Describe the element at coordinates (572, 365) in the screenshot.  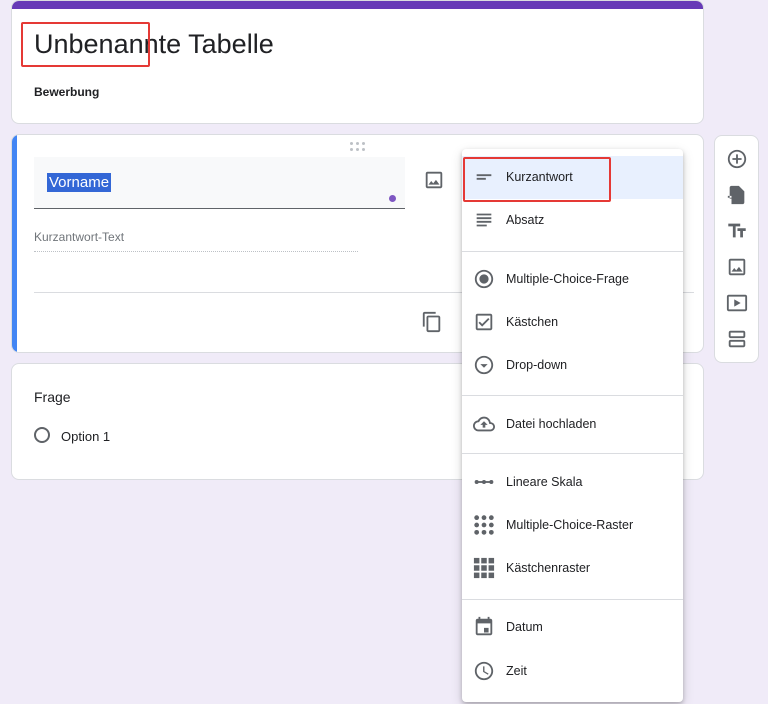
I see `menu-item-dropdown: Drop-down` at that location.